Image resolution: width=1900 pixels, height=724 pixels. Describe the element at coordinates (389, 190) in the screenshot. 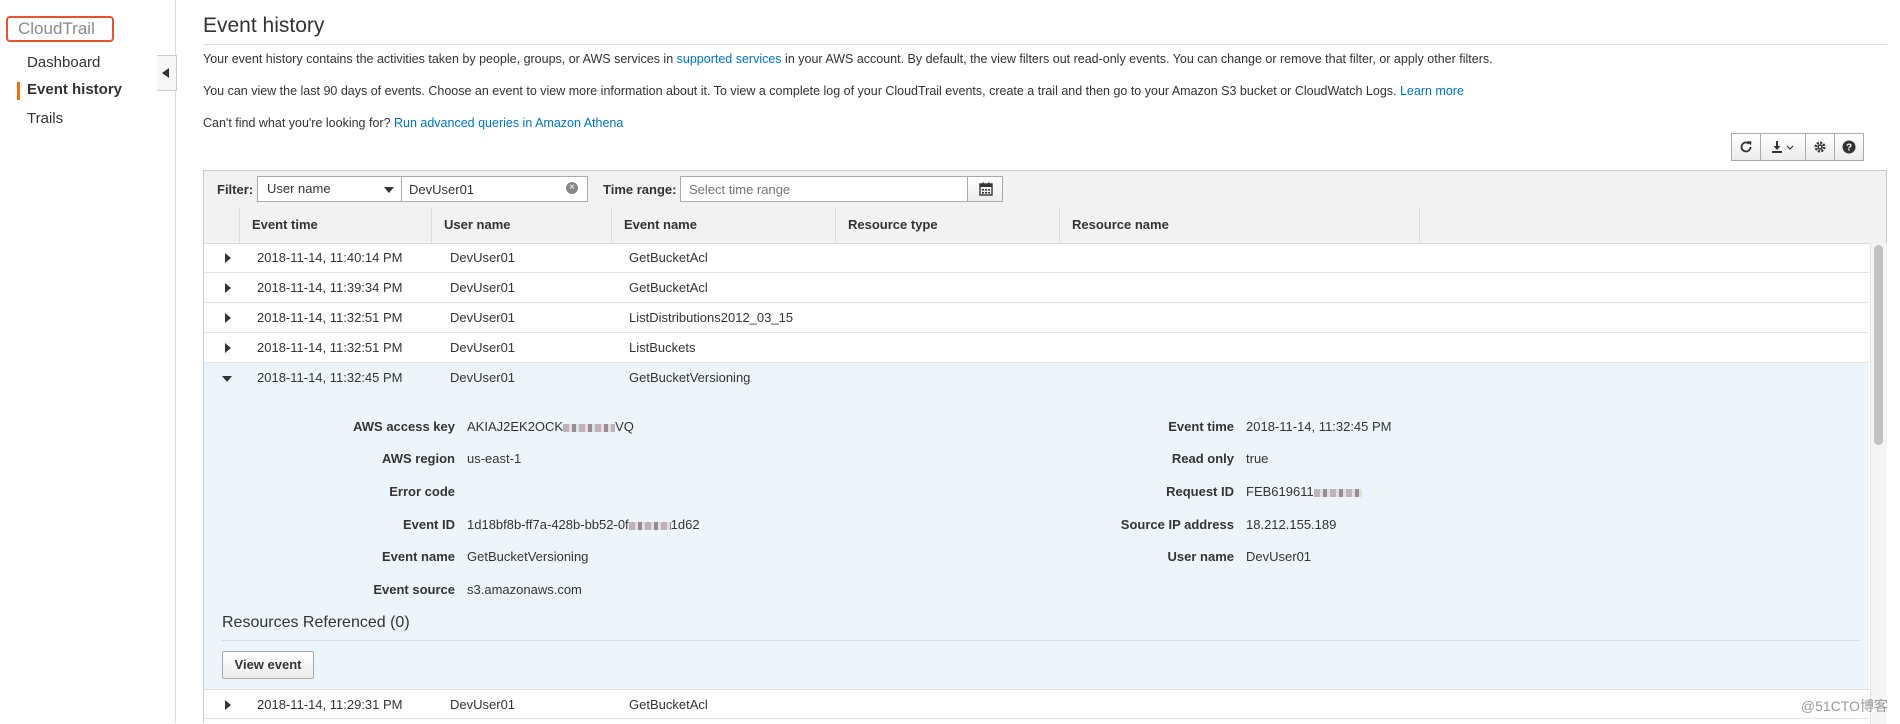

I see `caret-down-icon` at that location.